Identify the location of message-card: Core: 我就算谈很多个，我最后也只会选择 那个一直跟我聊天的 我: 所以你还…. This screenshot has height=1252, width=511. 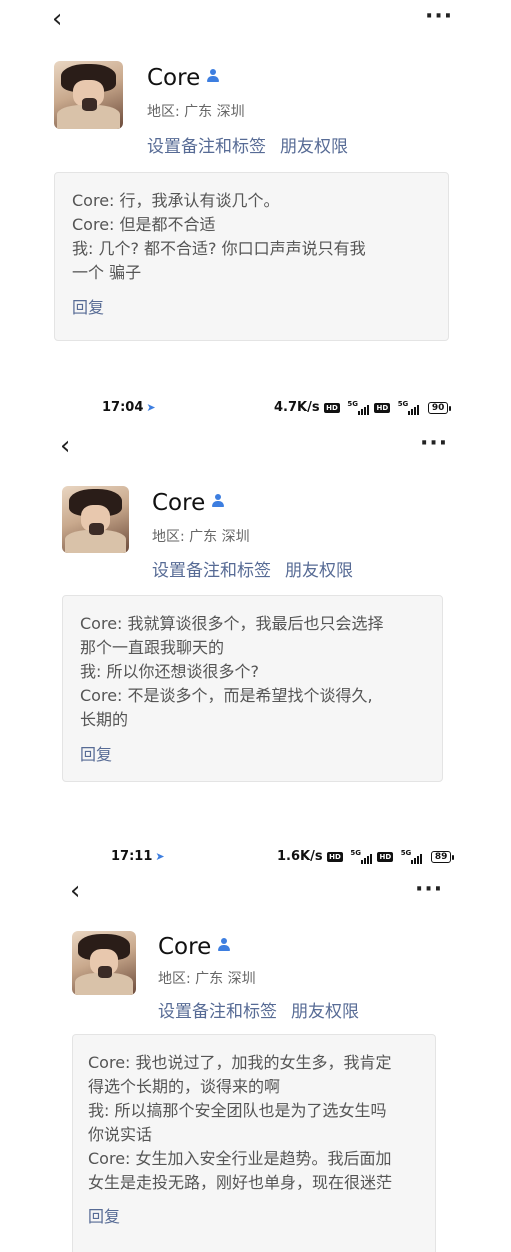
(252, 688).